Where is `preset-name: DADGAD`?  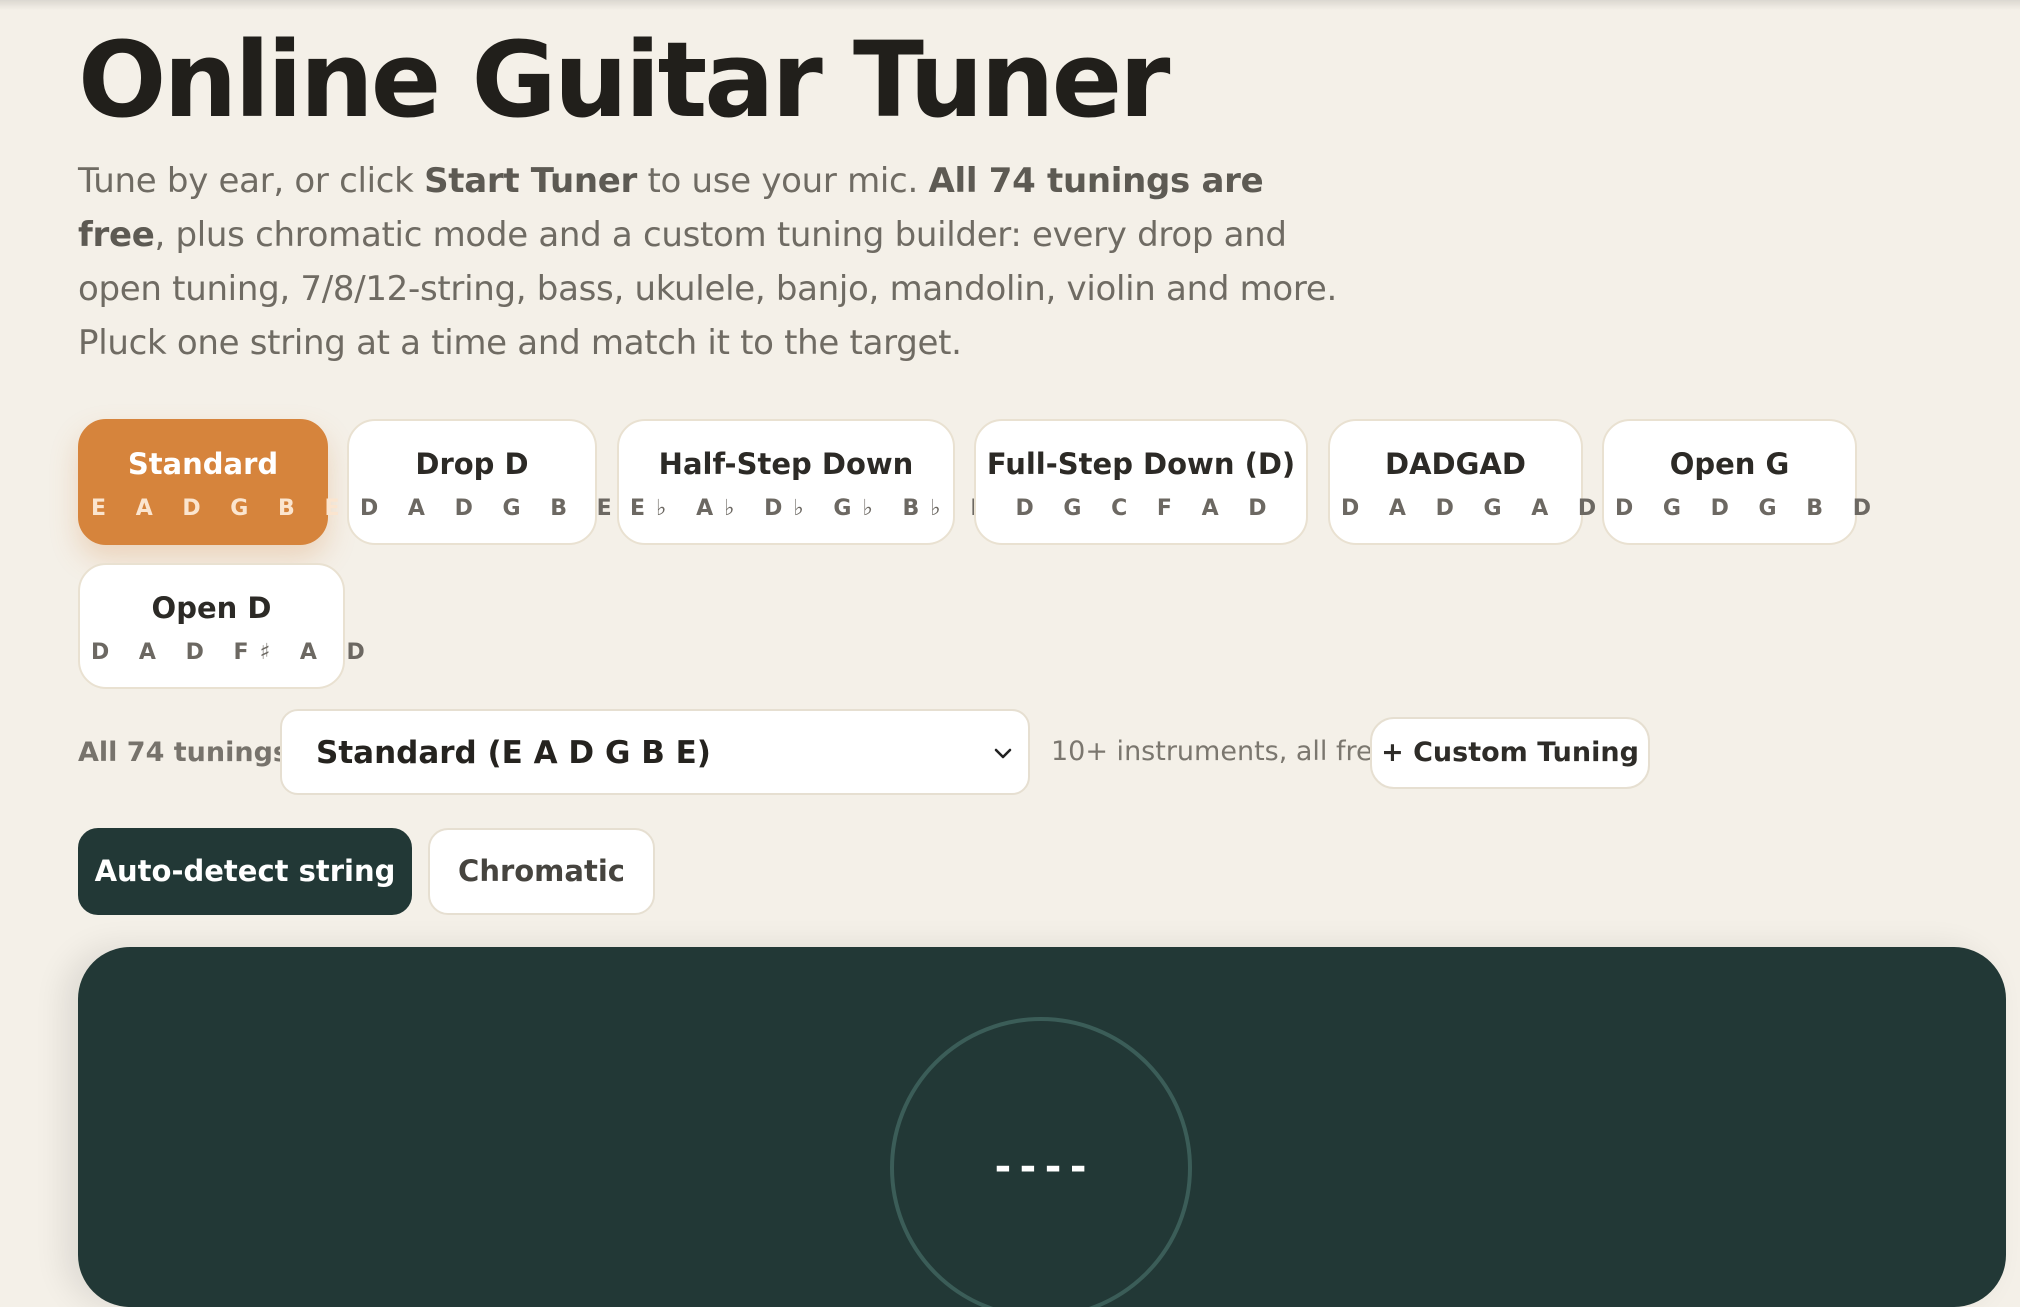 preset-name: DADGAD is located at coordinates (1455, 464).